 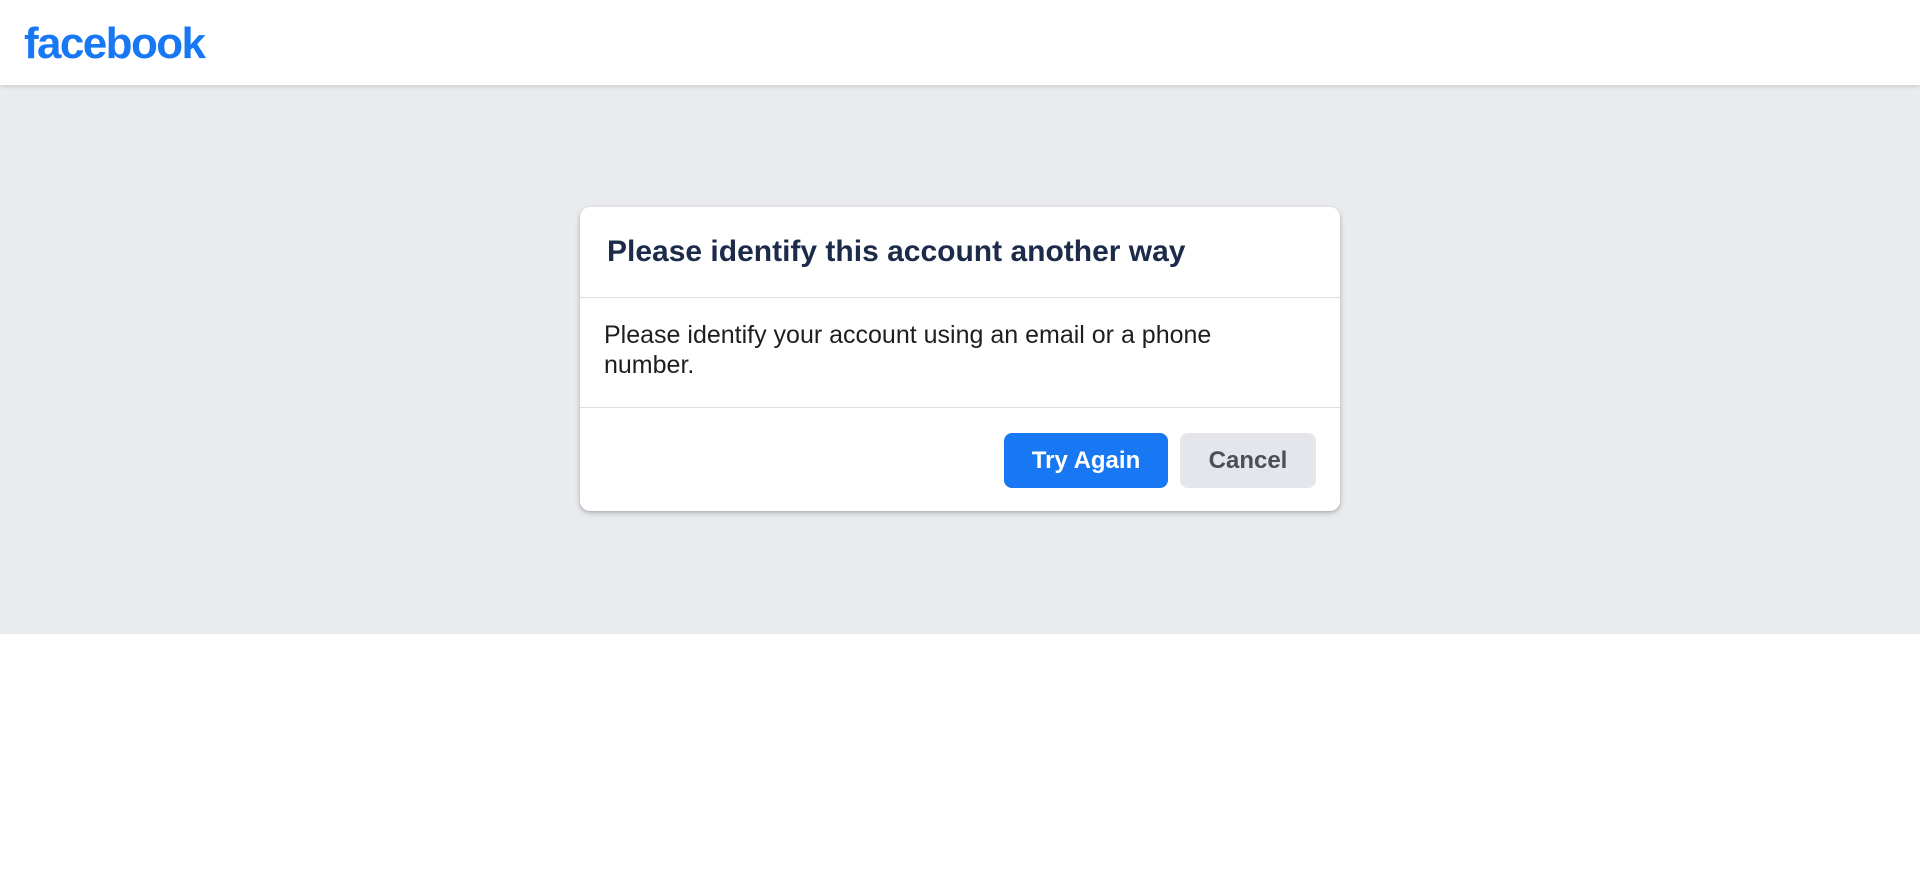 I want to click on try-again-button: Try Again, so click(x=1086, y=460).